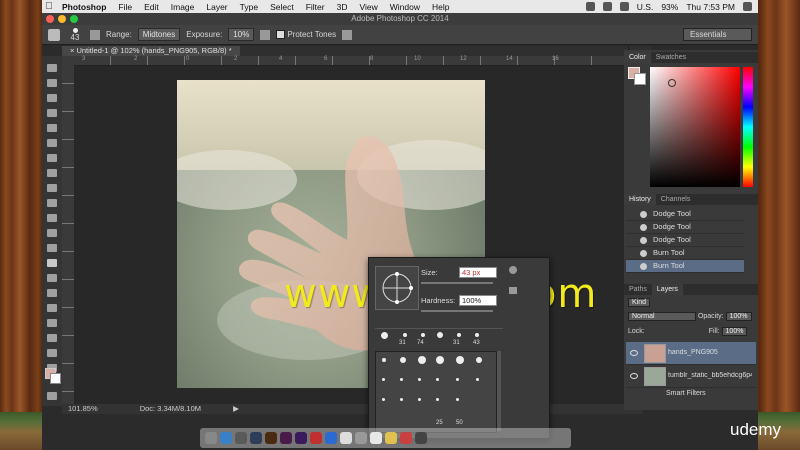  What do you see at coordinates (637, 57) in the screenshot?
I see `tab-color: Color` at bounding box center [637, 57].